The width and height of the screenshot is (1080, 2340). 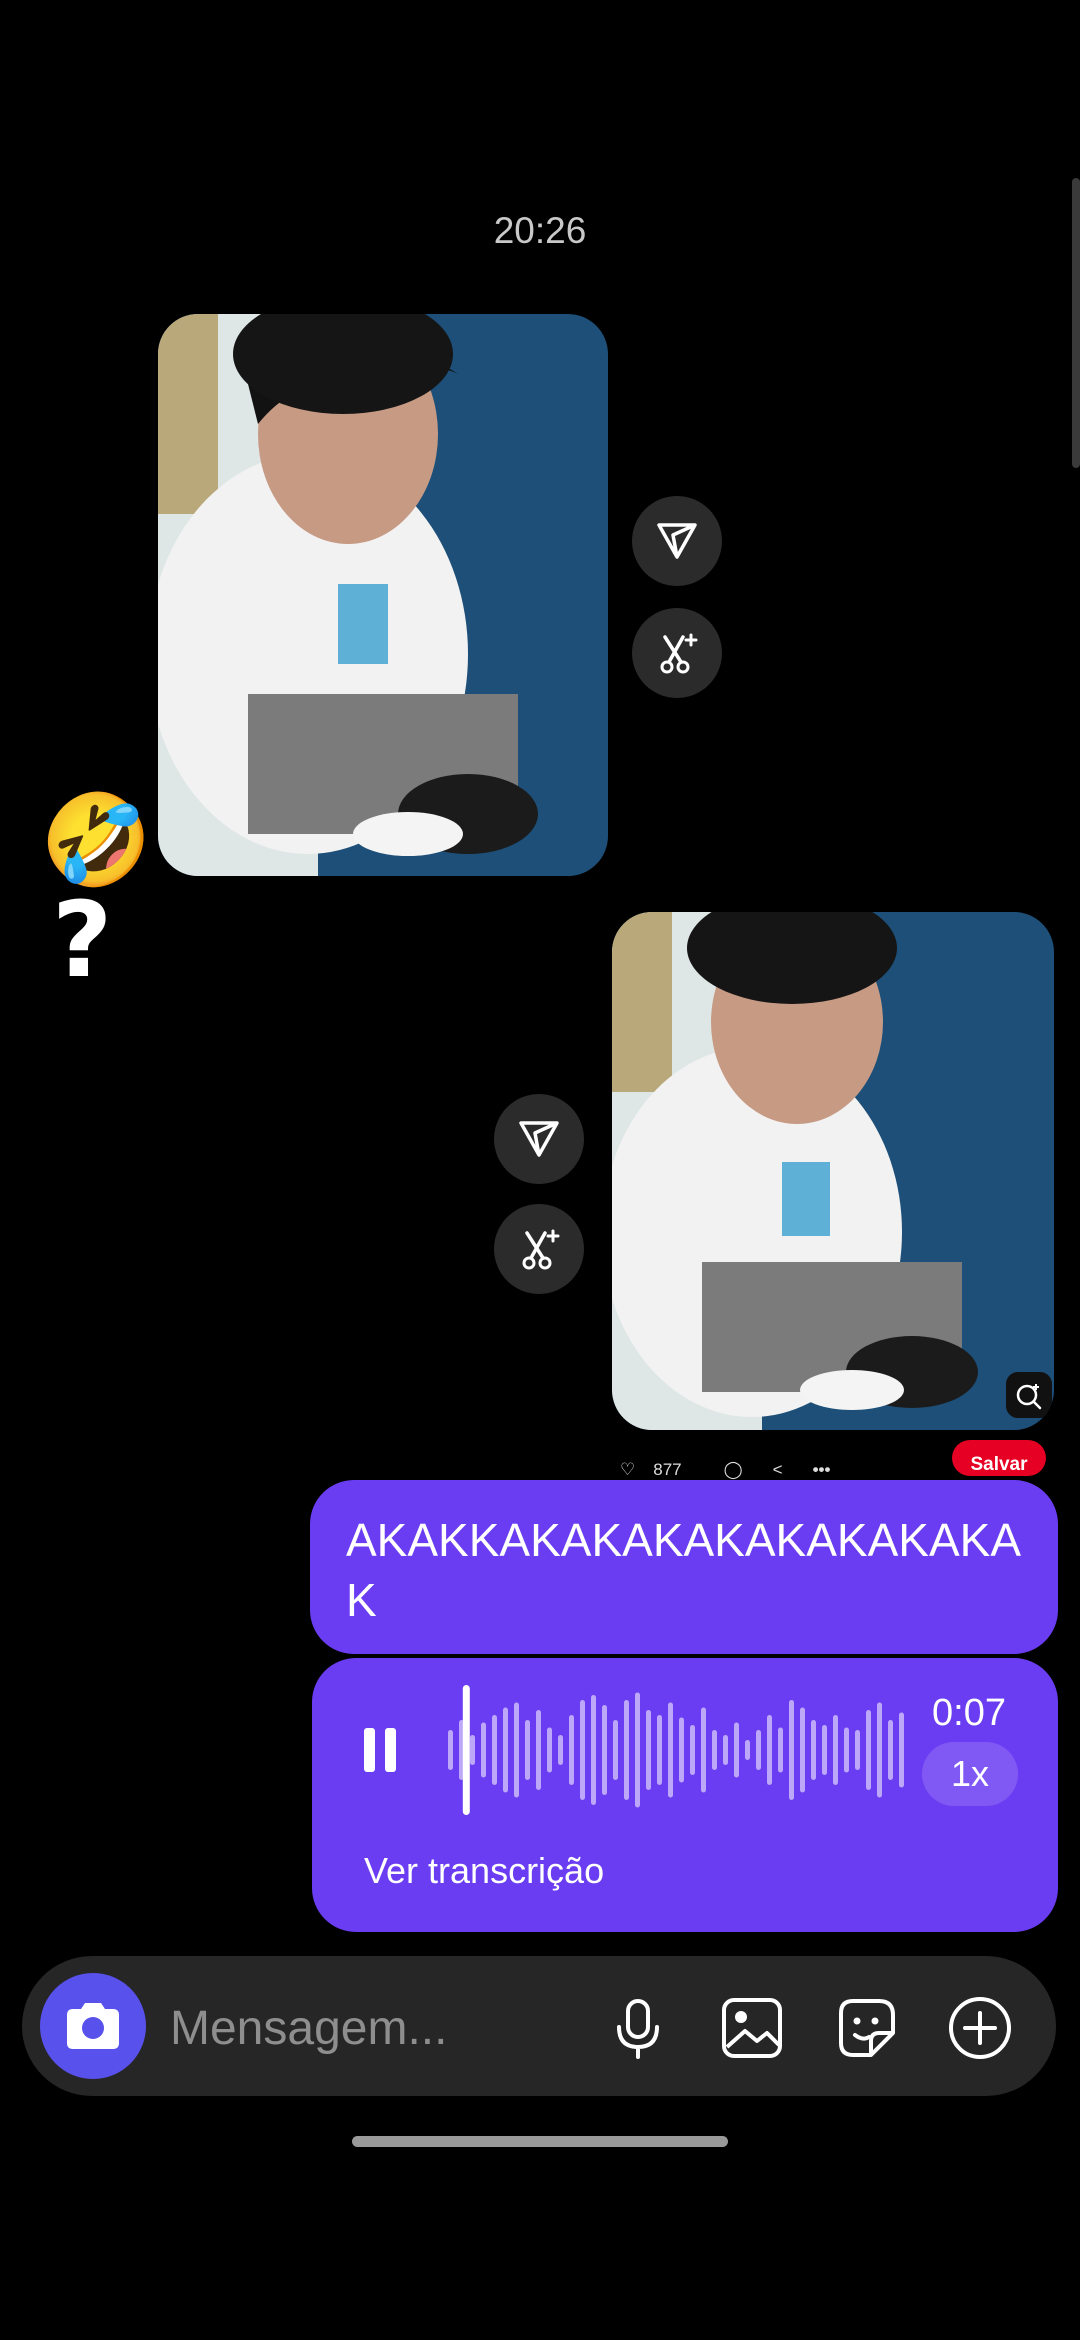 I want to click on camera-icon, so click(x=93, y=2026).